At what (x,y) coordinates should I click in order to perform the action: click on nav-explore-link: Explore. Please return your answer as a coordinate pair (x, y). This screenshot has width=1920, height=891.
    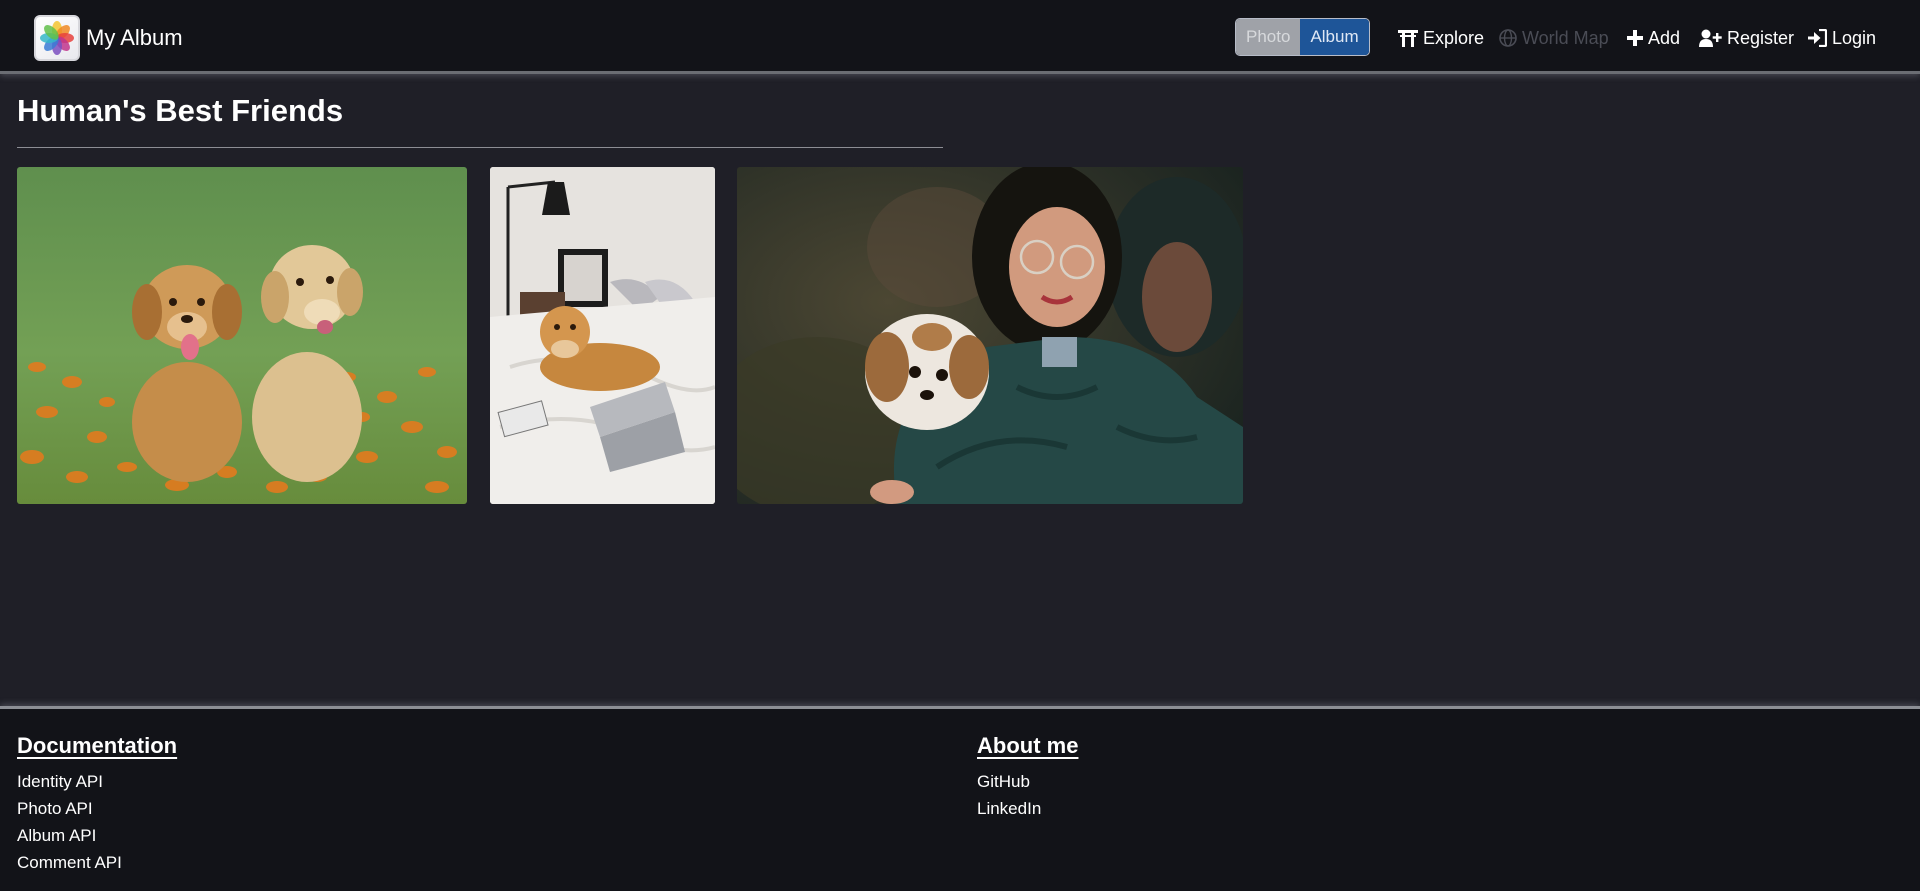
    Looking at the image, I should click on (1441, 38).